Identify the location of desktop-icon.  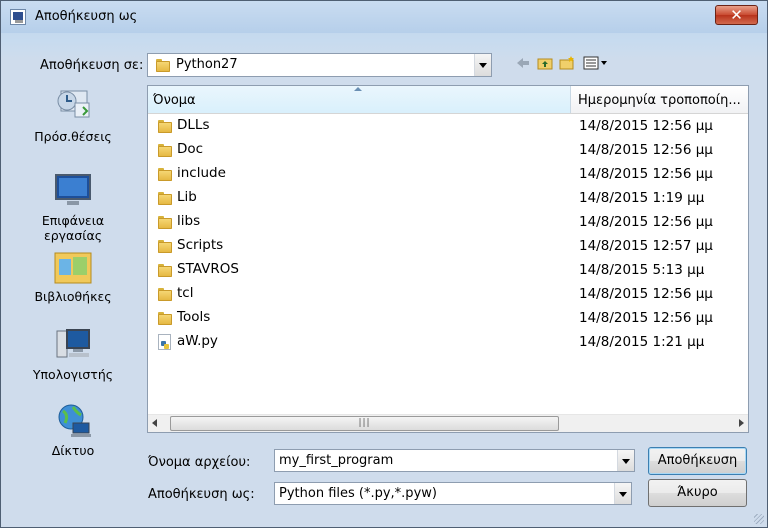
(73, 191).